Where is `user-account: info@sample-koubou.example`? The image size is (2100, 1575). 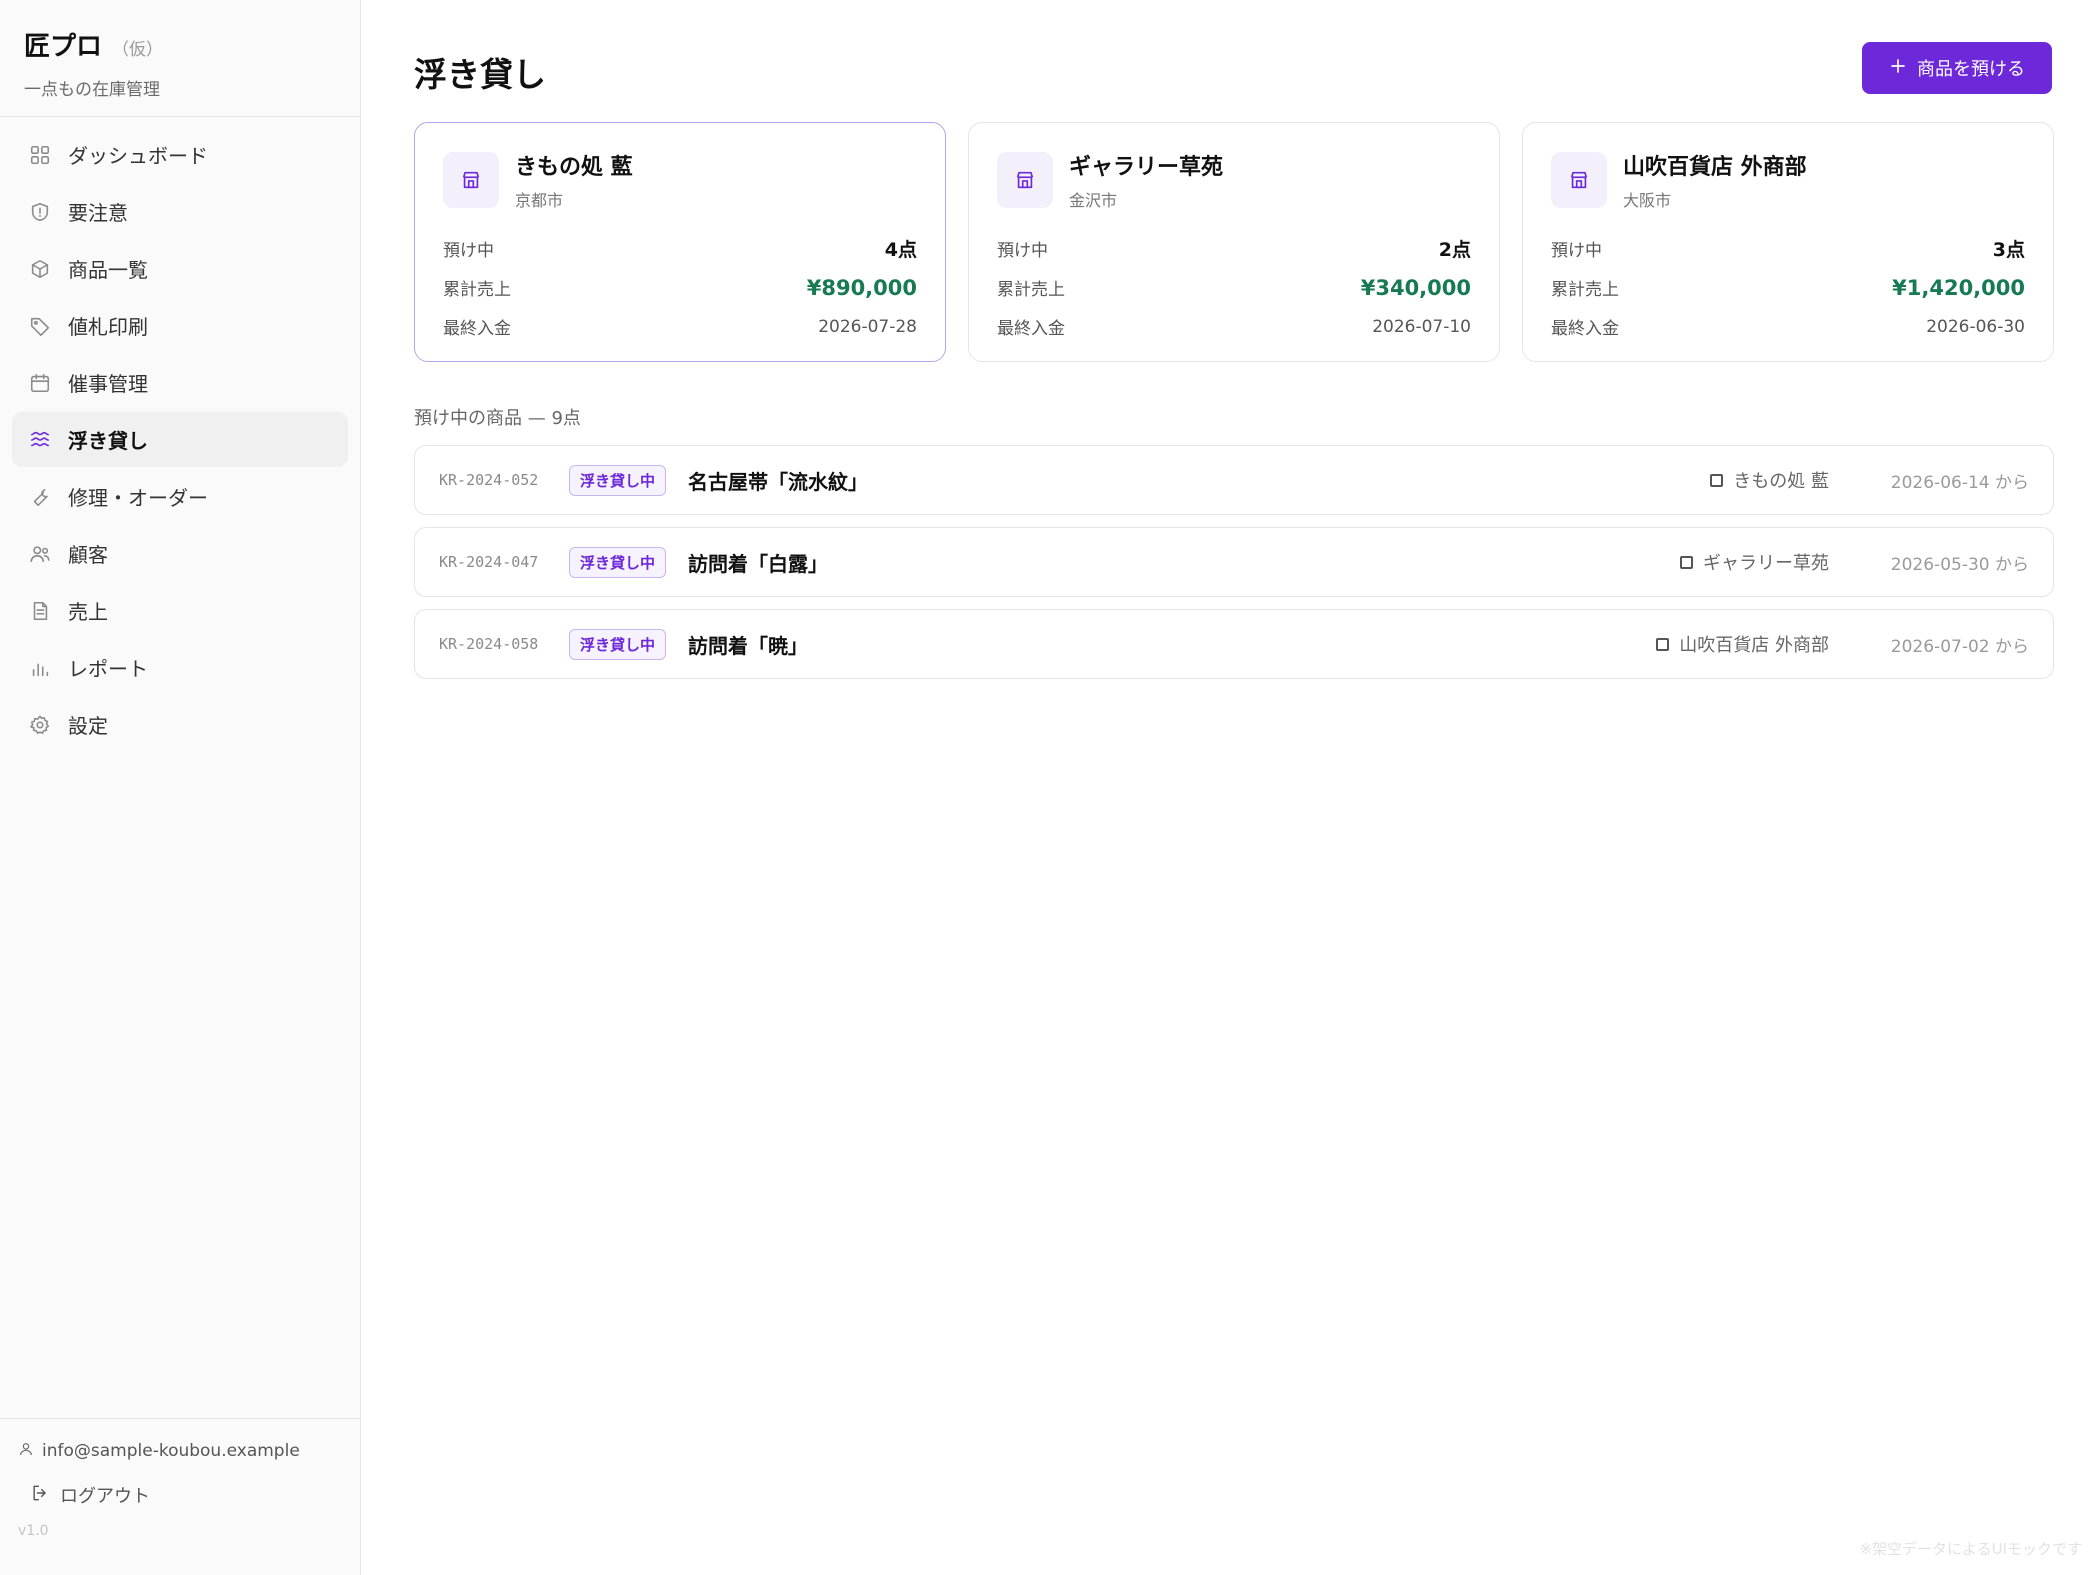
user-account: info@sample-koubou.example is located at coordinates (180, 1451).